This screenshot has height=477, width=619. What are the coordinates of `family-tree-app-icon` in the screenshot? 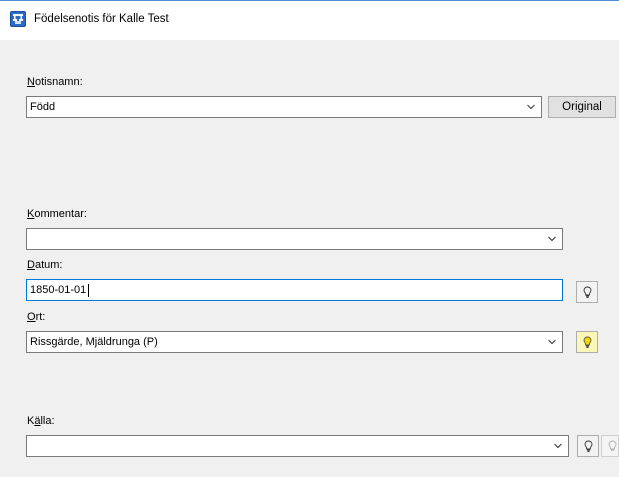 It's located at (18, 19).